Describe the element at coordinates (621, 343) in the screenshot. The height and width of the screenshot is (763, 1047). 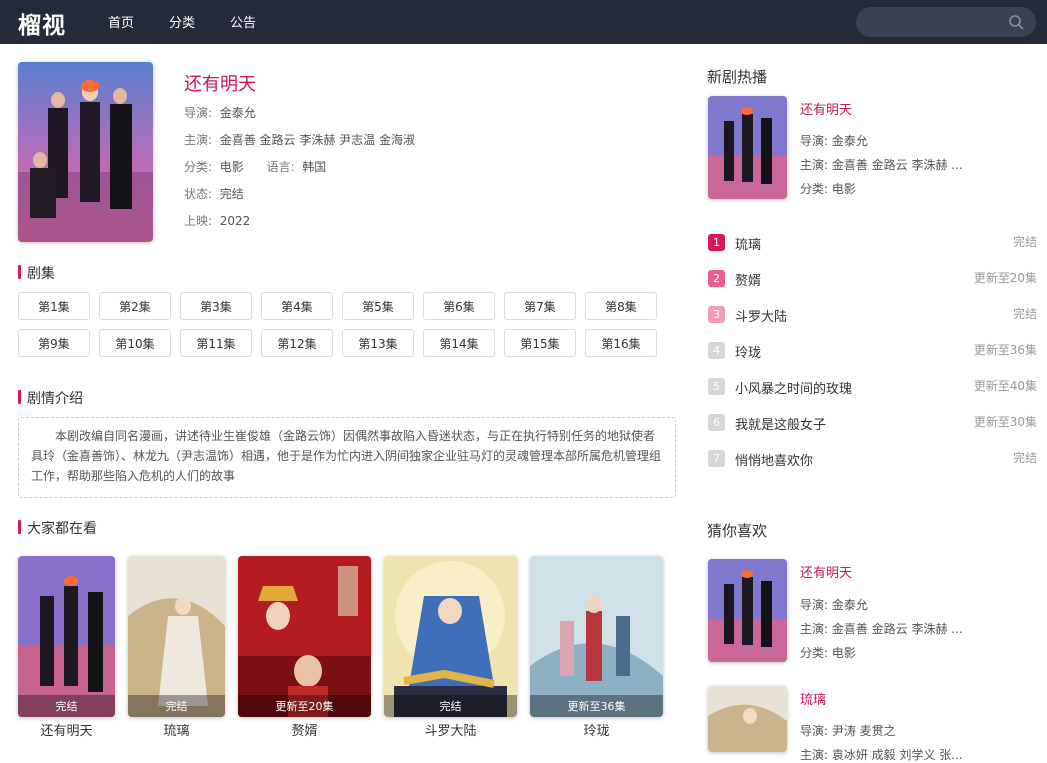
I see `episode-button: 第16集` at that location.